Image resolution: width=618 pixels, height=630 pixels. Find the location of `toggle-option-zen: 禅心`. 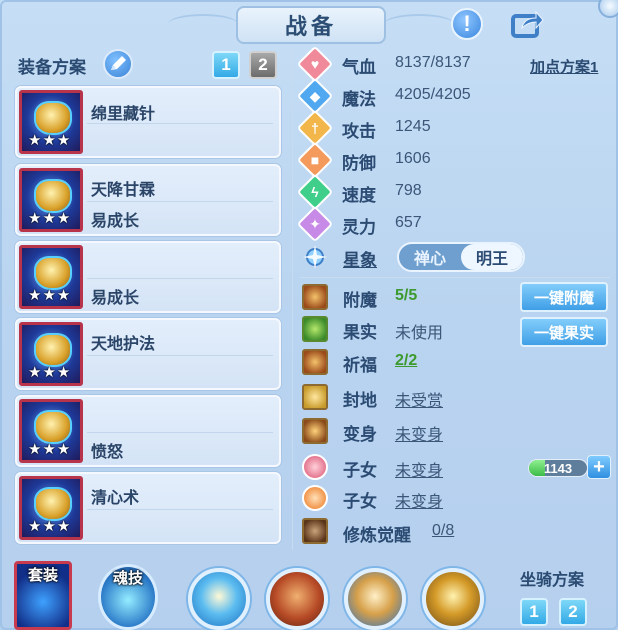

toggle-option-zen: 禅心 is located at coordinates (430, 257).